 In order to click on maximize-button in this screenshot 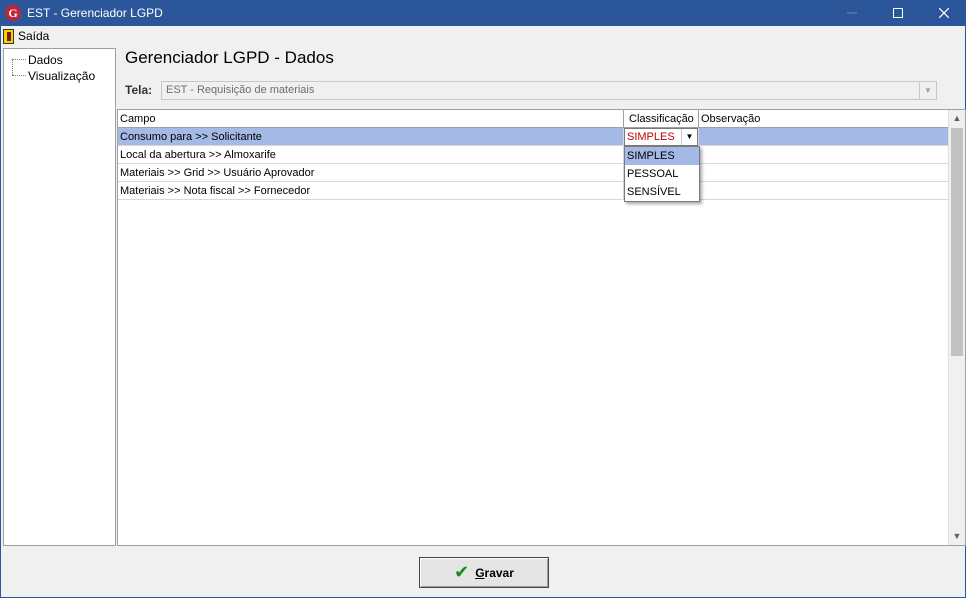, I will do `click(898, 13)`.